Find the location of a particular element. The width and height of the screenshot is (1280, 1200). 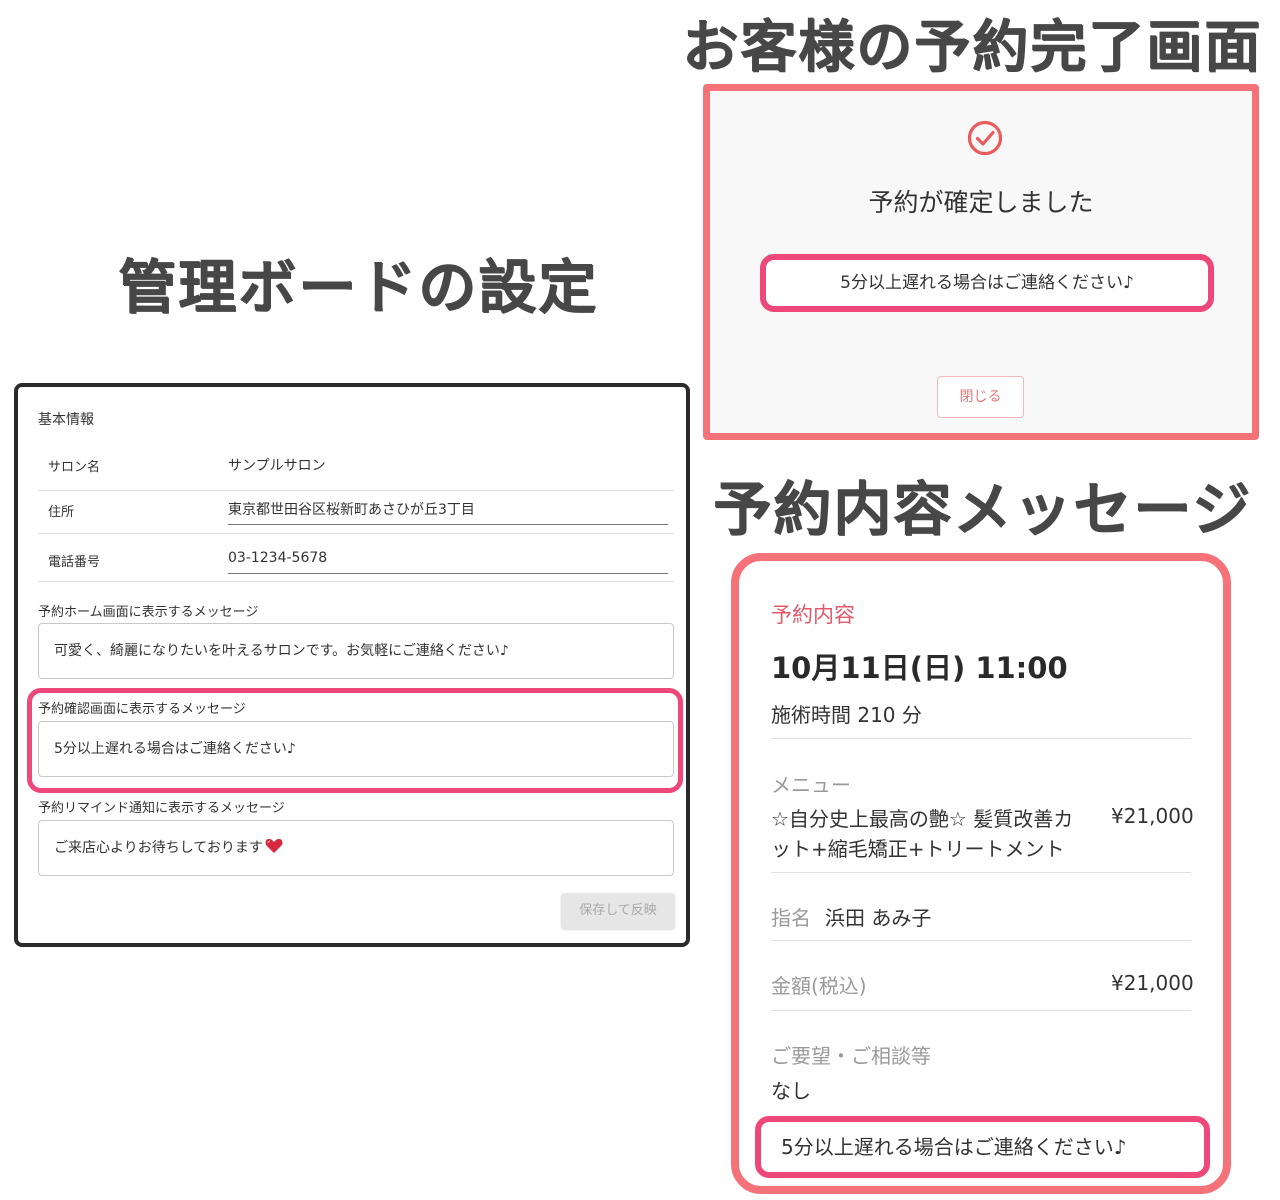

save-button: 保存して反映 is located at coordinates (618, 911).